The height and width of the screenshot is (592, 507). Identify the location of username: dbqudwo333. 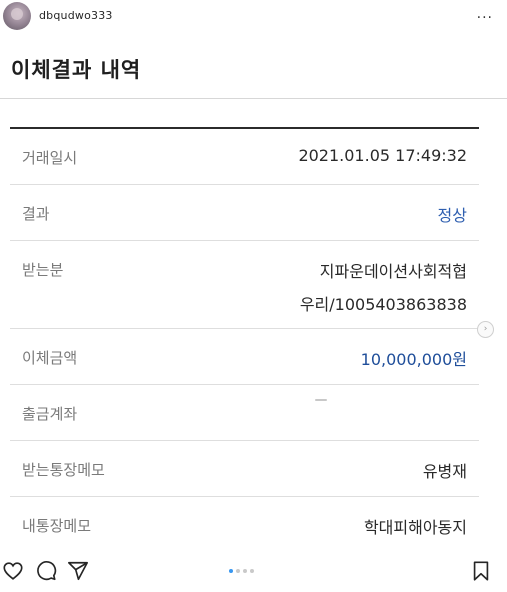
(76, 15).